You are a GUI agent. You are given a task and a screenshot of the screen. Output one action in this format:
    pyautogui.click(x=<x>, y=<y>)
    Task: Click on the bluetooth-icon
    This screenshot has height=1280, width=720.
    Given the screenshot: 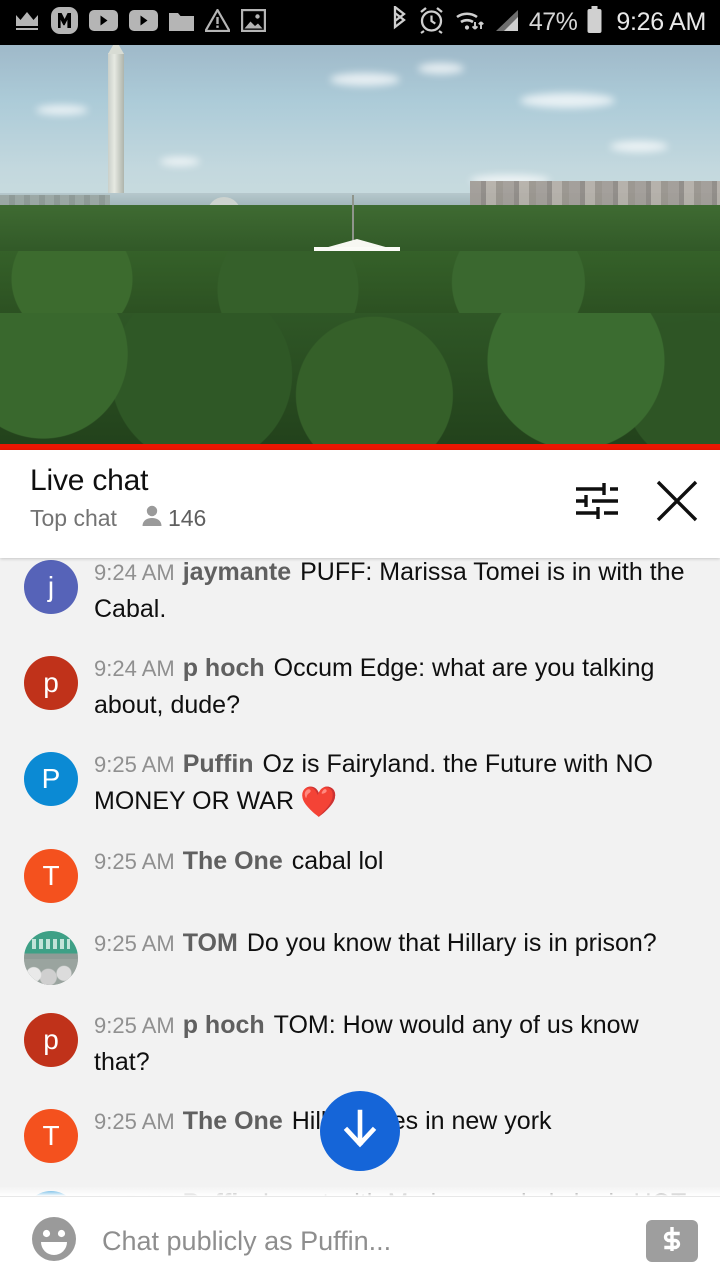 What is the action you would take?
    pyautogui.click(x=399, y=21)
    